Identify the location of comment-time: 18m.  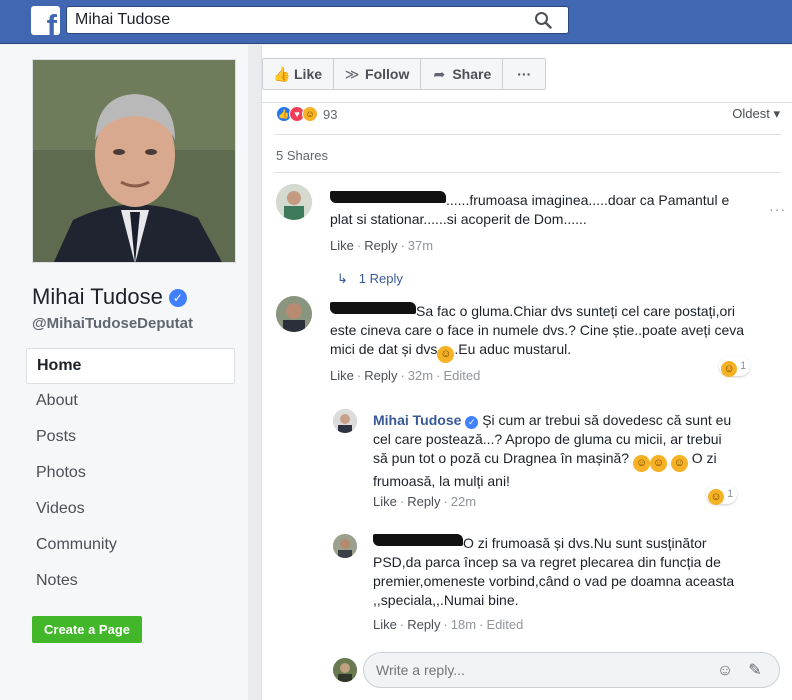
(463, 624).